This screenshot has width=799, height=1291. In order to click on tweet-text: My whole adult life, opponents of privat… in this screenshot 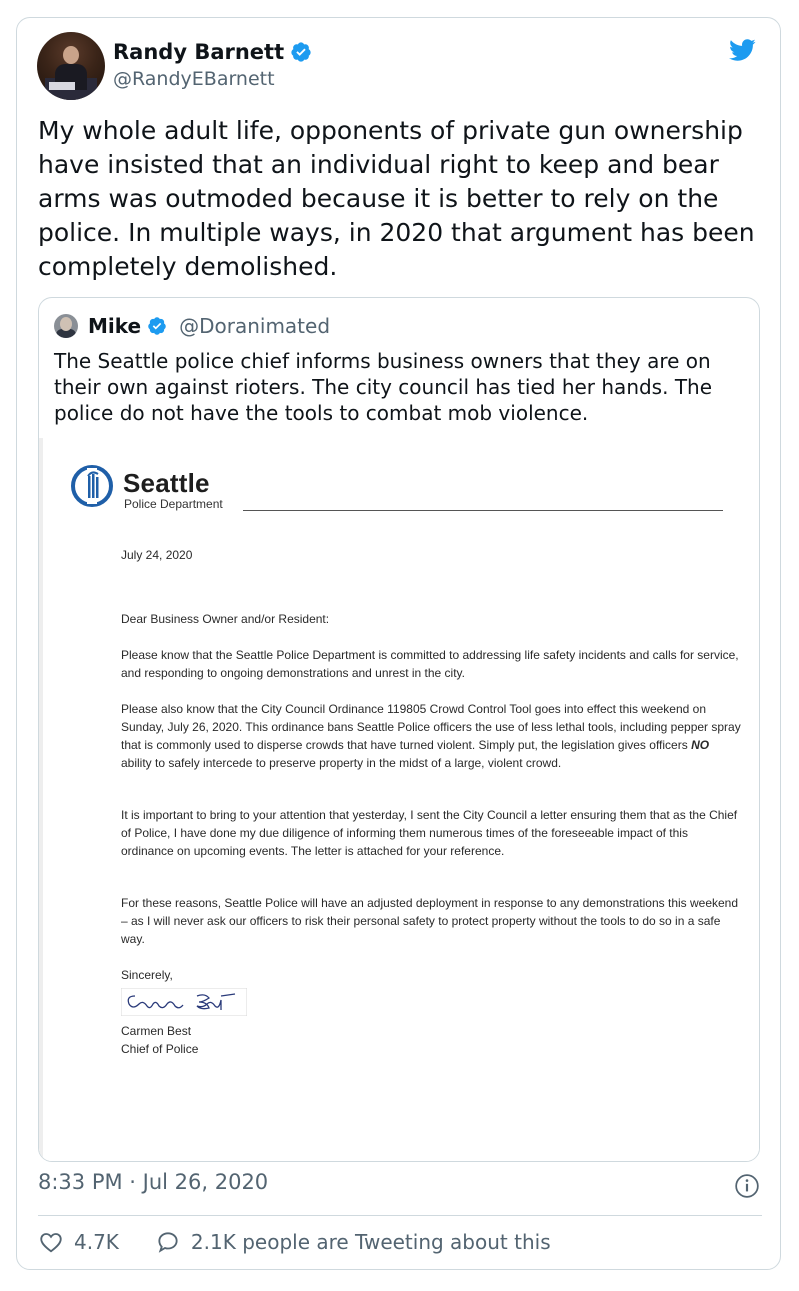, I will do `click(396, 198)`.